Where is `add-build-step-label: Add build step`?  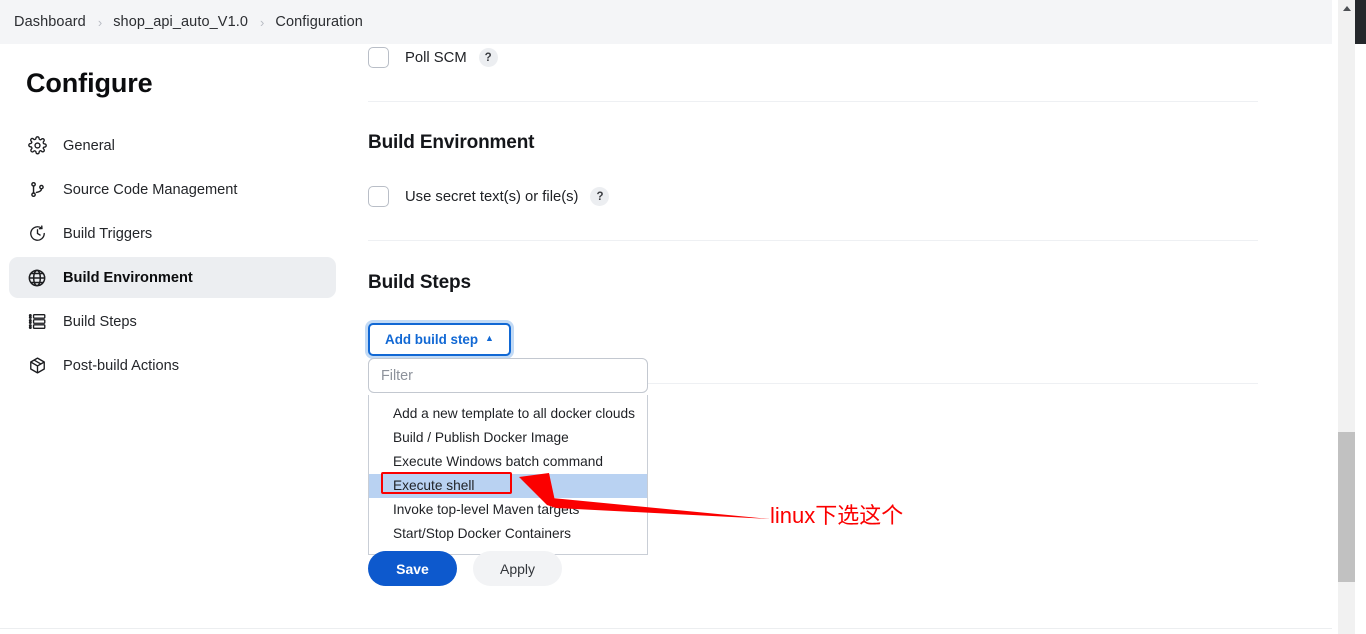 add-build-step-label: Add build step is located at coordinates (432, 339).